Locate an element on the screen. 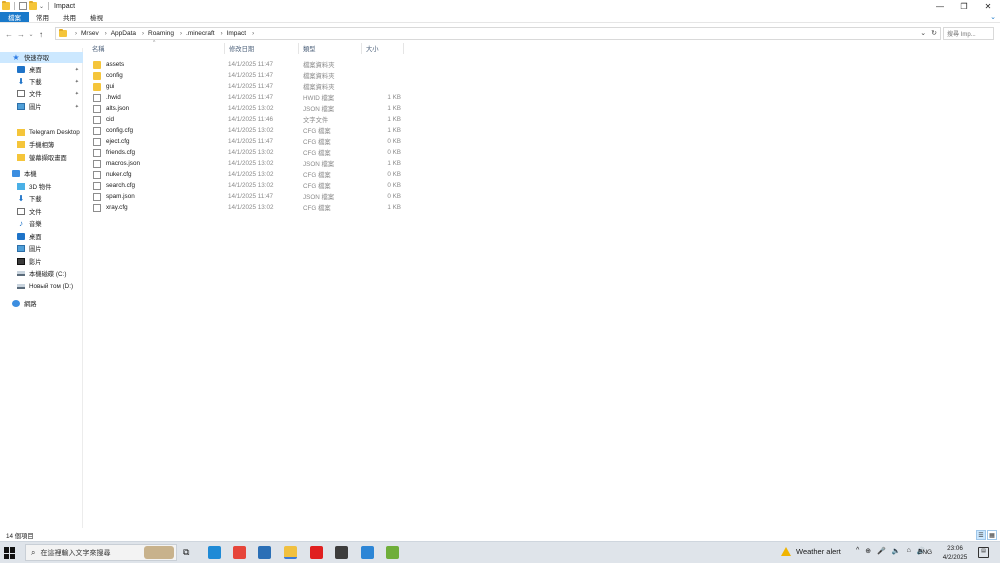  weather-widget: Weather alert is located at coordinates (811, 551).